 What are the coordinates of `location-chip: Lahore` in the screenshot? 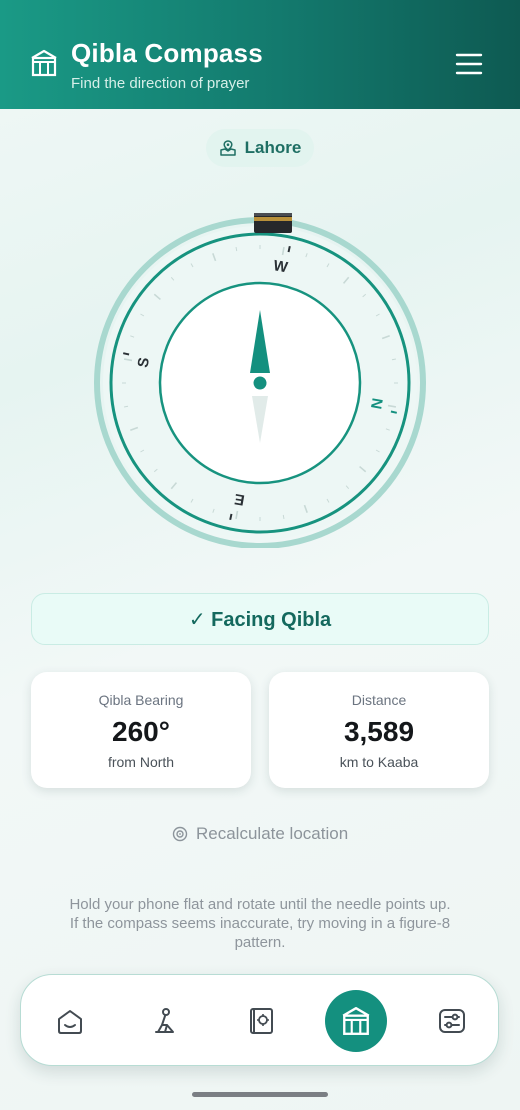 It's located at (260, 148).